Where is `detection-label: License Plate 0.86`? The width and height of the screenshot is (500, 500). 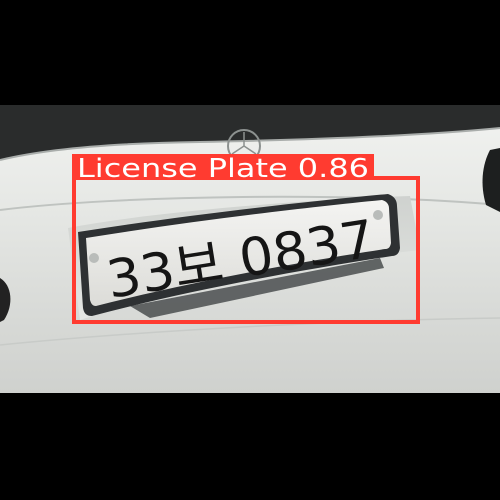
detection-label: License Plate 0.86 is located at coordinates (223, 169).